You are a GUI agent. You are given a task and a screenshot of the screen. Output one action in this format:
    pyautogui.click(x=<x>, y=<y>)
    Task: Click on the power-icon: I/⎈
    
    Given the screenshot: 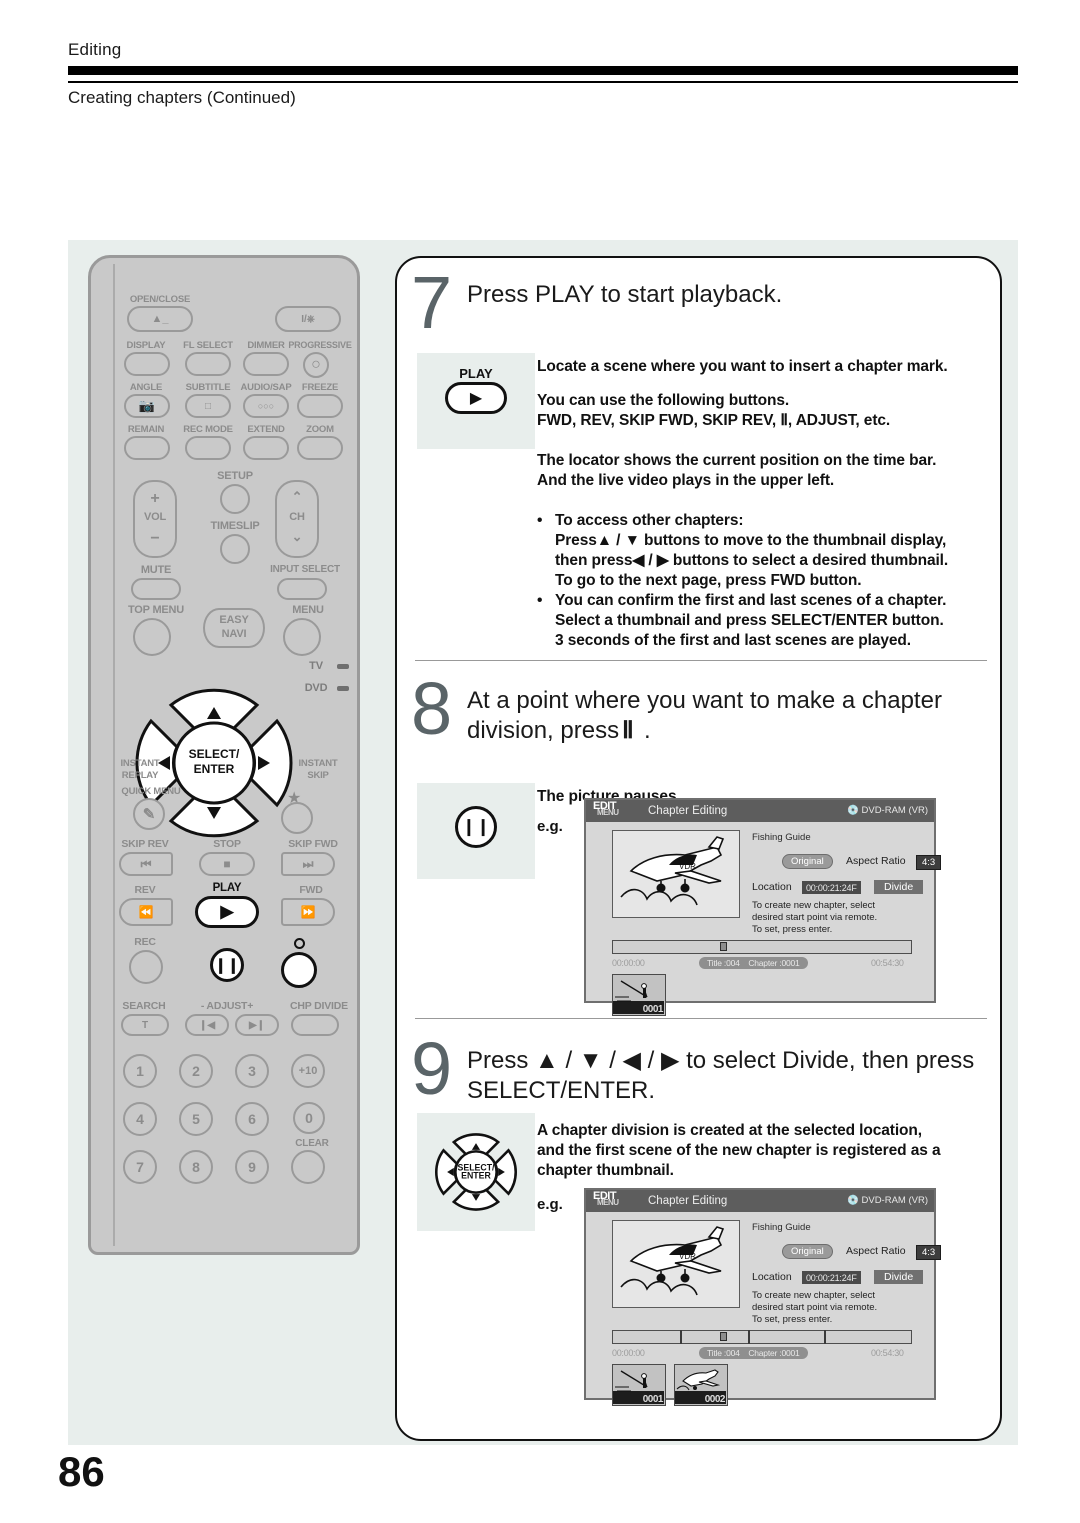 What is the action you would take?
    pyautogui.click(x=308, y=319)
    